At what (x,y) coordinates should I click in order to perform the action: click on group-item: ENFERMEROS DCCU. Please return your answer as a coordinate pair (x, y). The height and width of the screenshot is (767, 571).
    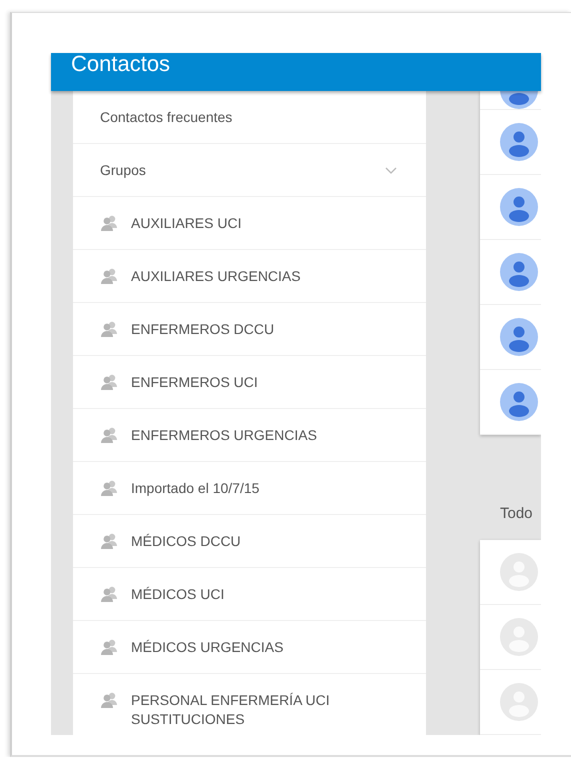
    Looking at the image, I should click on (249, 329).